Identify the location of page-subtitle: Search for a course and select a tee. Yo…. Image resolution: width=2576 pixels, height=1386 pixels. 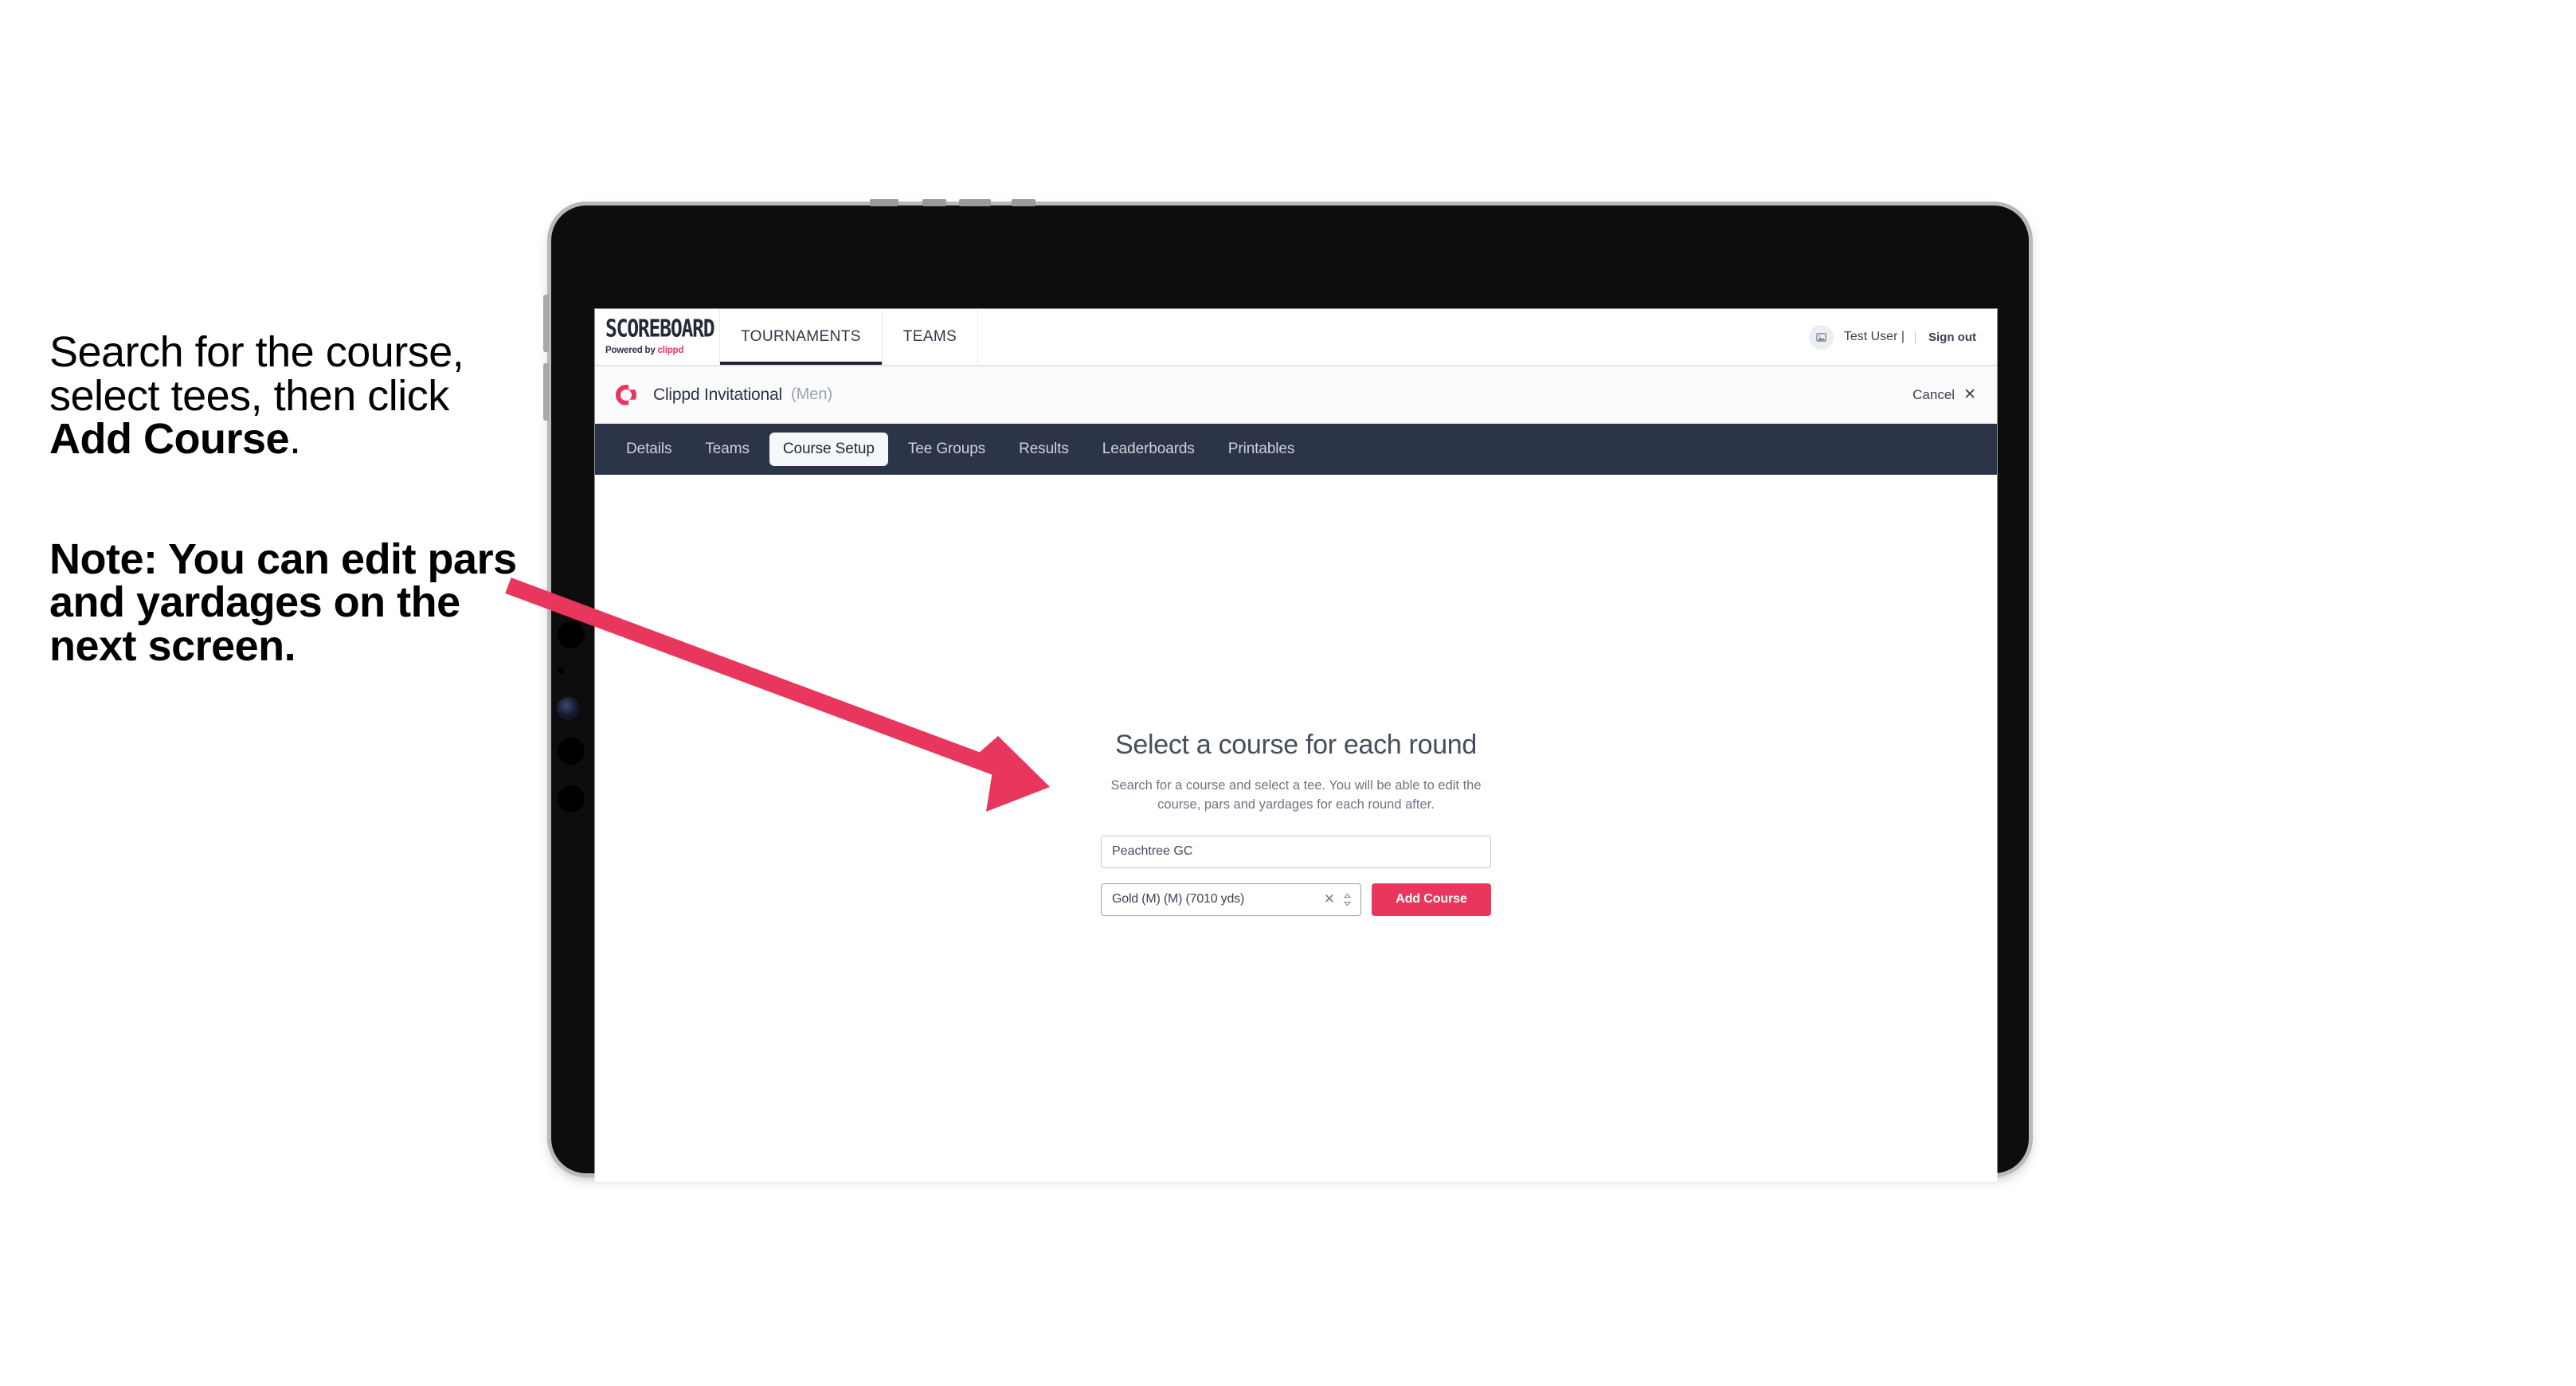
(1296, 795).